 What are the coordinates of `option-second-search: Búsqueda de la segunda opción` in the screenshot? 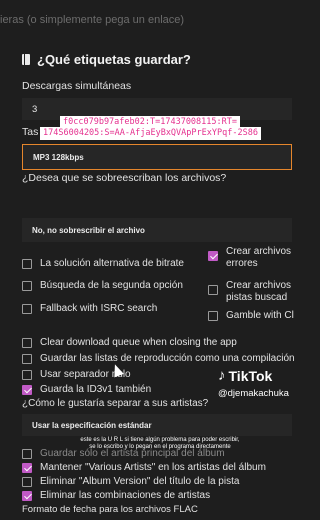 It's located at (102, 285).